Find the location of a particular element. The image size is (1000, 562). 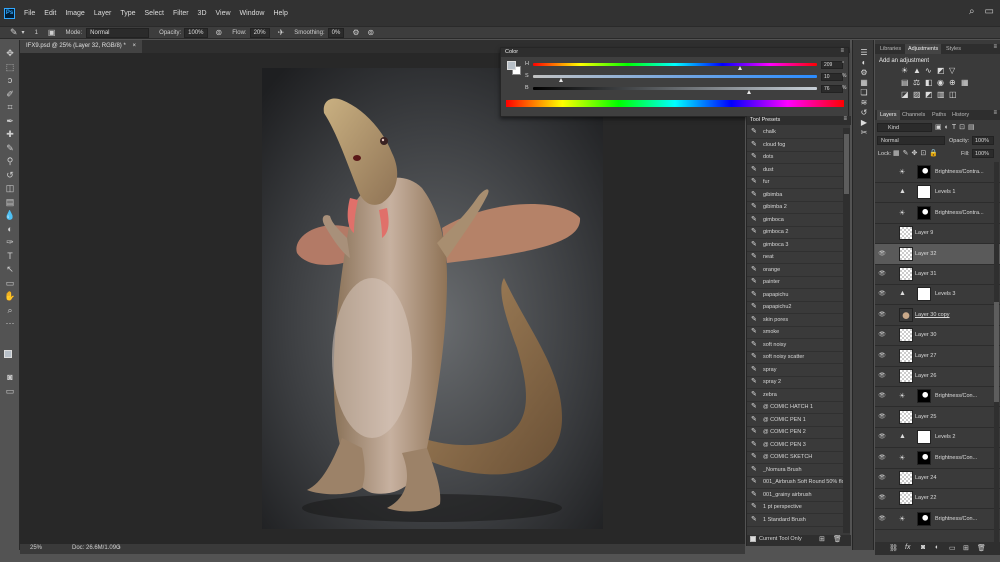

gear-icon: ⚙ is located at coordinates (355, 32).